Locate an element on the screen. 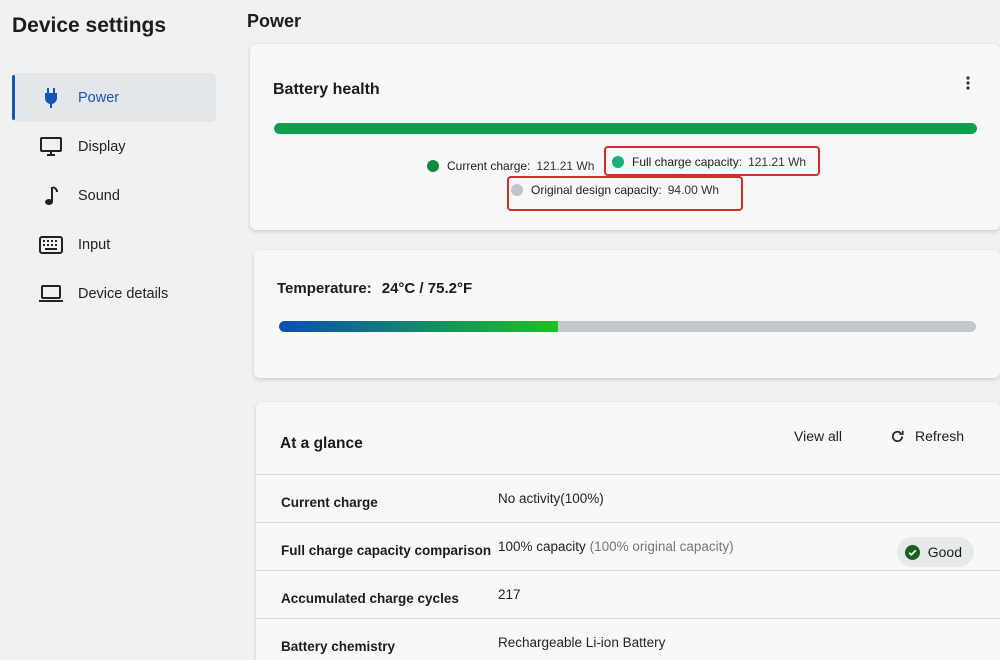 Image resolution: width=1000 pixels, height=660 pixels. refresh-icon is located at coordinates (897, 436).